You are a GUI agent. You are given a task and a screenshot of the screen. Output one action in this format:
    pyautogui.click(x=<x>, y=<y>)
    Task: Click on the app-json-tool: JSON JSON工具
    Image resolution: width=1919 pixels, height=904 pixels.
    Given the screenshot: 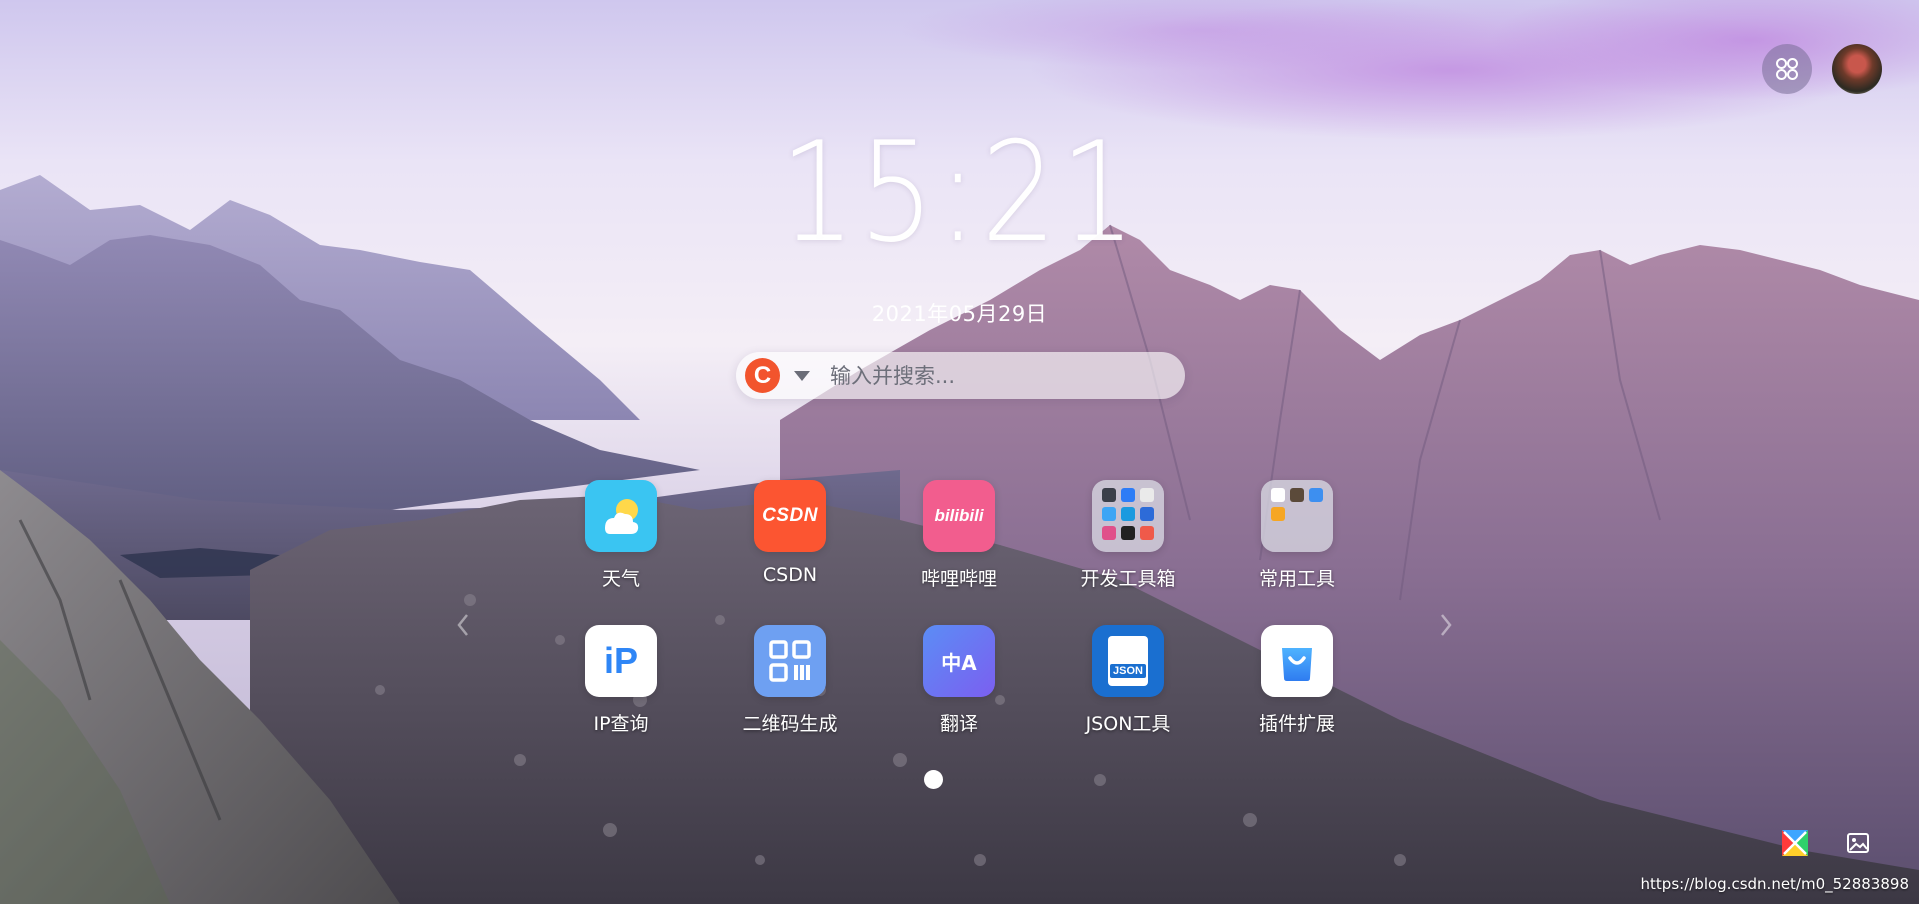 What is the action you would take?
    pyautogui.click(x=1128, y=680)
    